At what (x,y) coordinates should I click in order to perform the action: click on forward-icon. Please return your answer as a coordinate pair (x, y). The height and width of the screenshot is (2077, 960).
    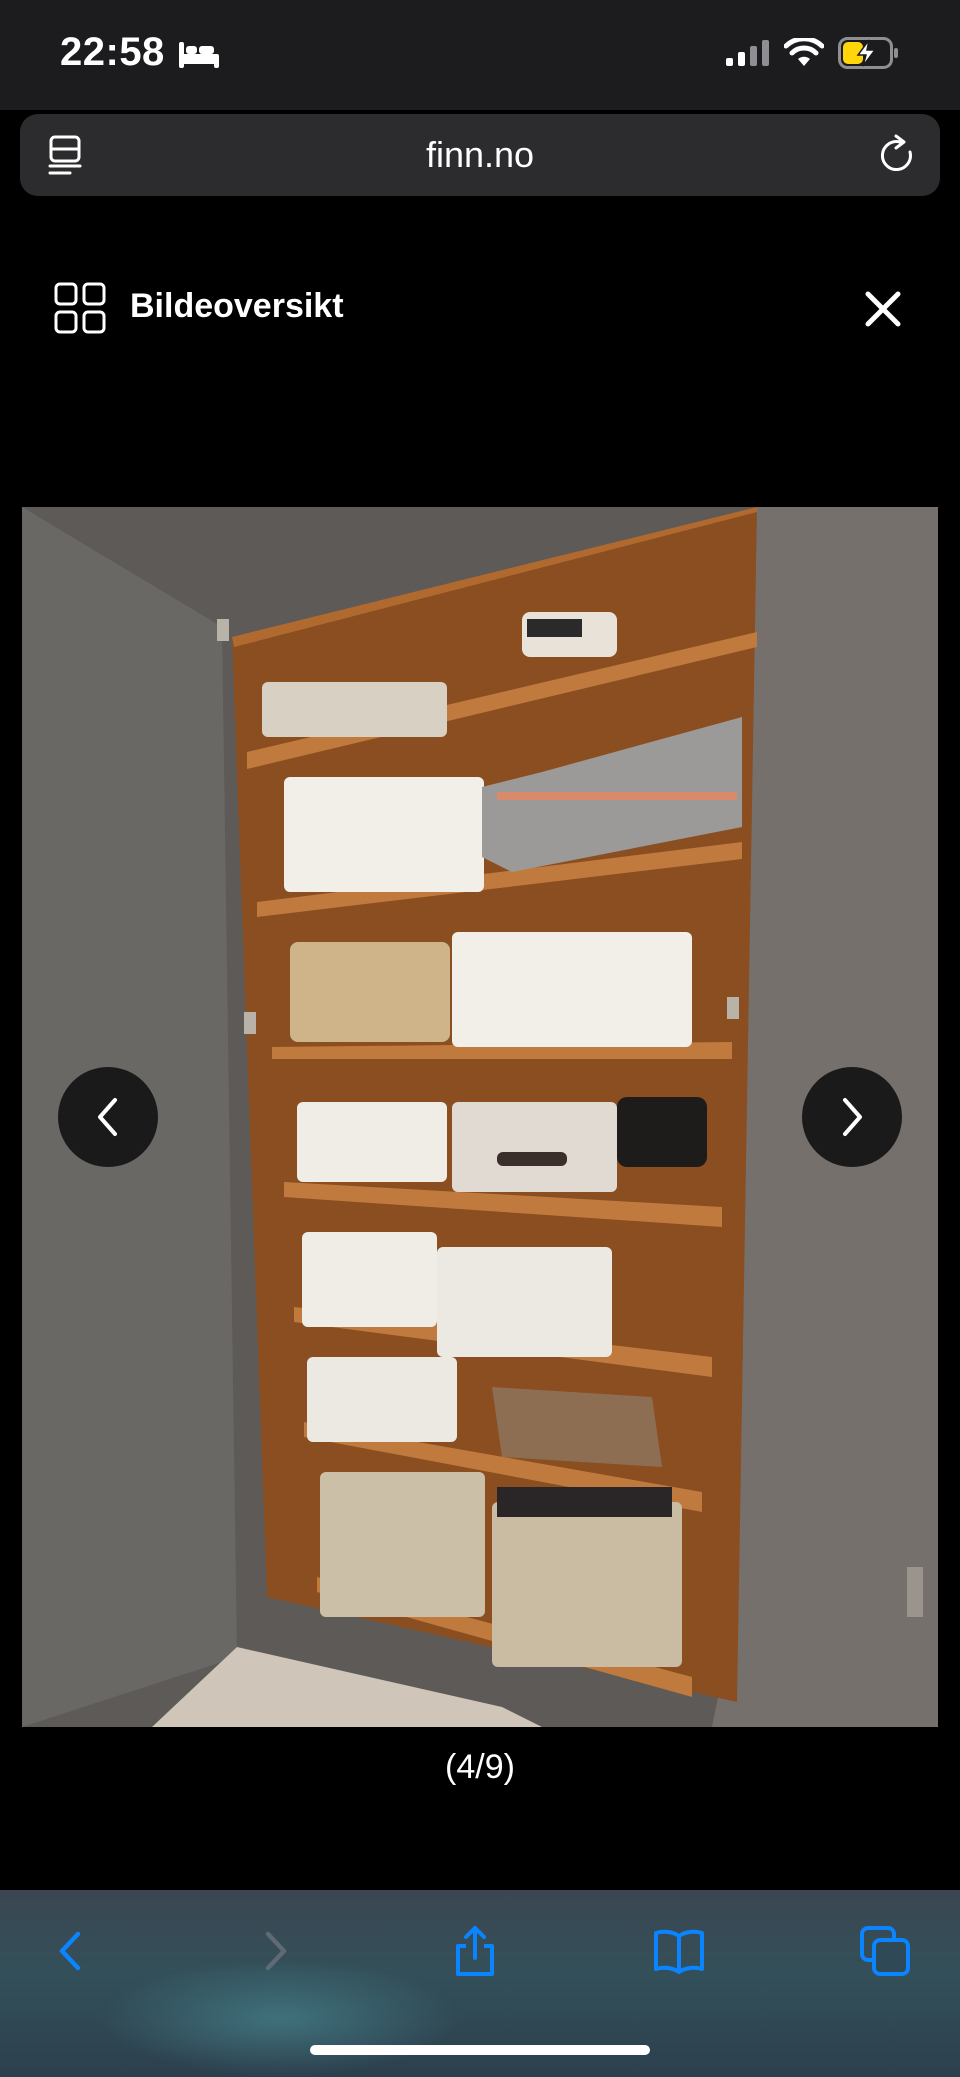
    Looking at the image, I should click on (275, 1951).